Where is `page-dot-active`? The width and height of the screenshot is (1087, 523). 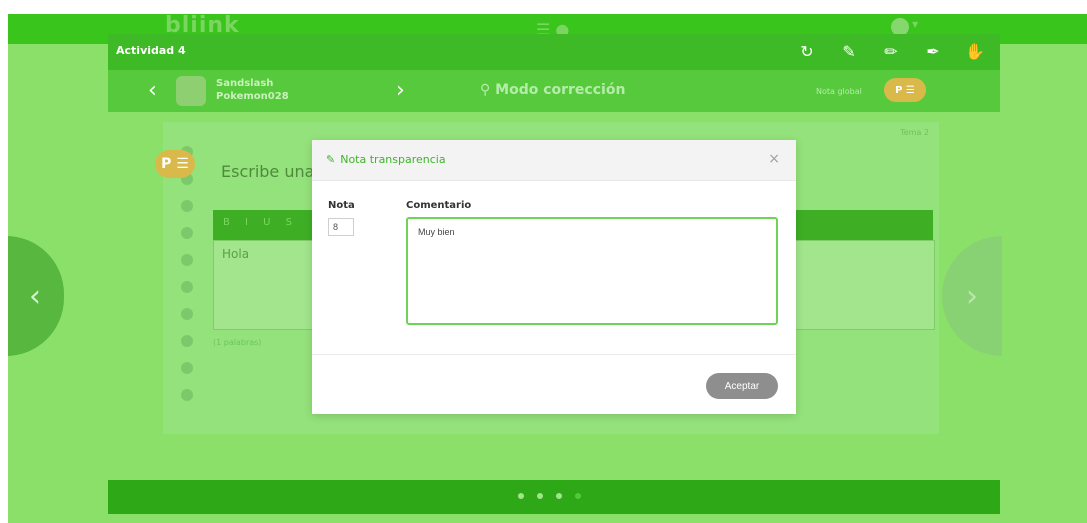
page-dot-active is located at coordinates (578, 496).